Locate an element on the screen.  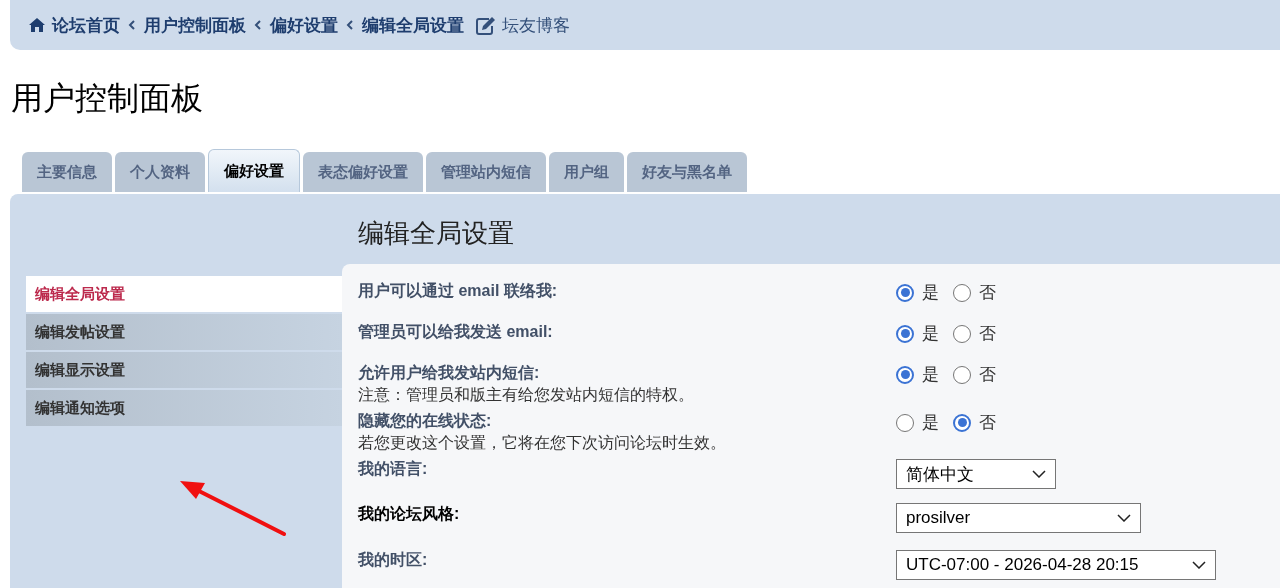
setting-label: 我的语言: is located at coordinates (393, 469).